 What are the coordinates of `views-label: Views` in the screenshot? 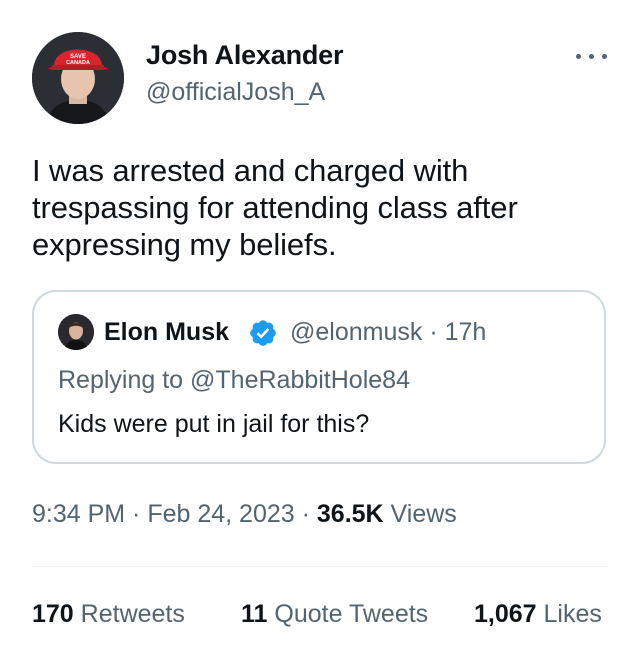 It's located at (420, 514).